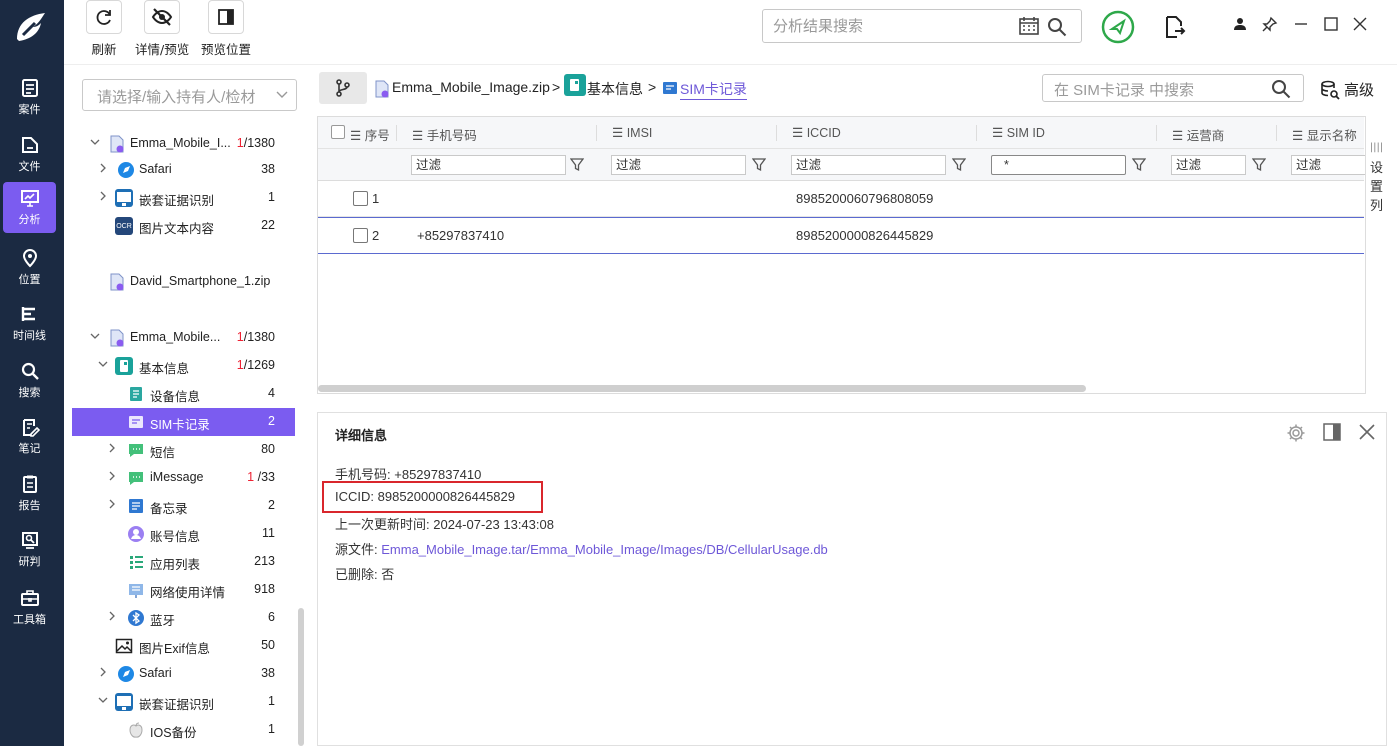 Image resolution: width=1397 pixels, height=746 pixels. Describe the element at coordinates (29, 484) in the screenshot. I see `report-icon` at that location.